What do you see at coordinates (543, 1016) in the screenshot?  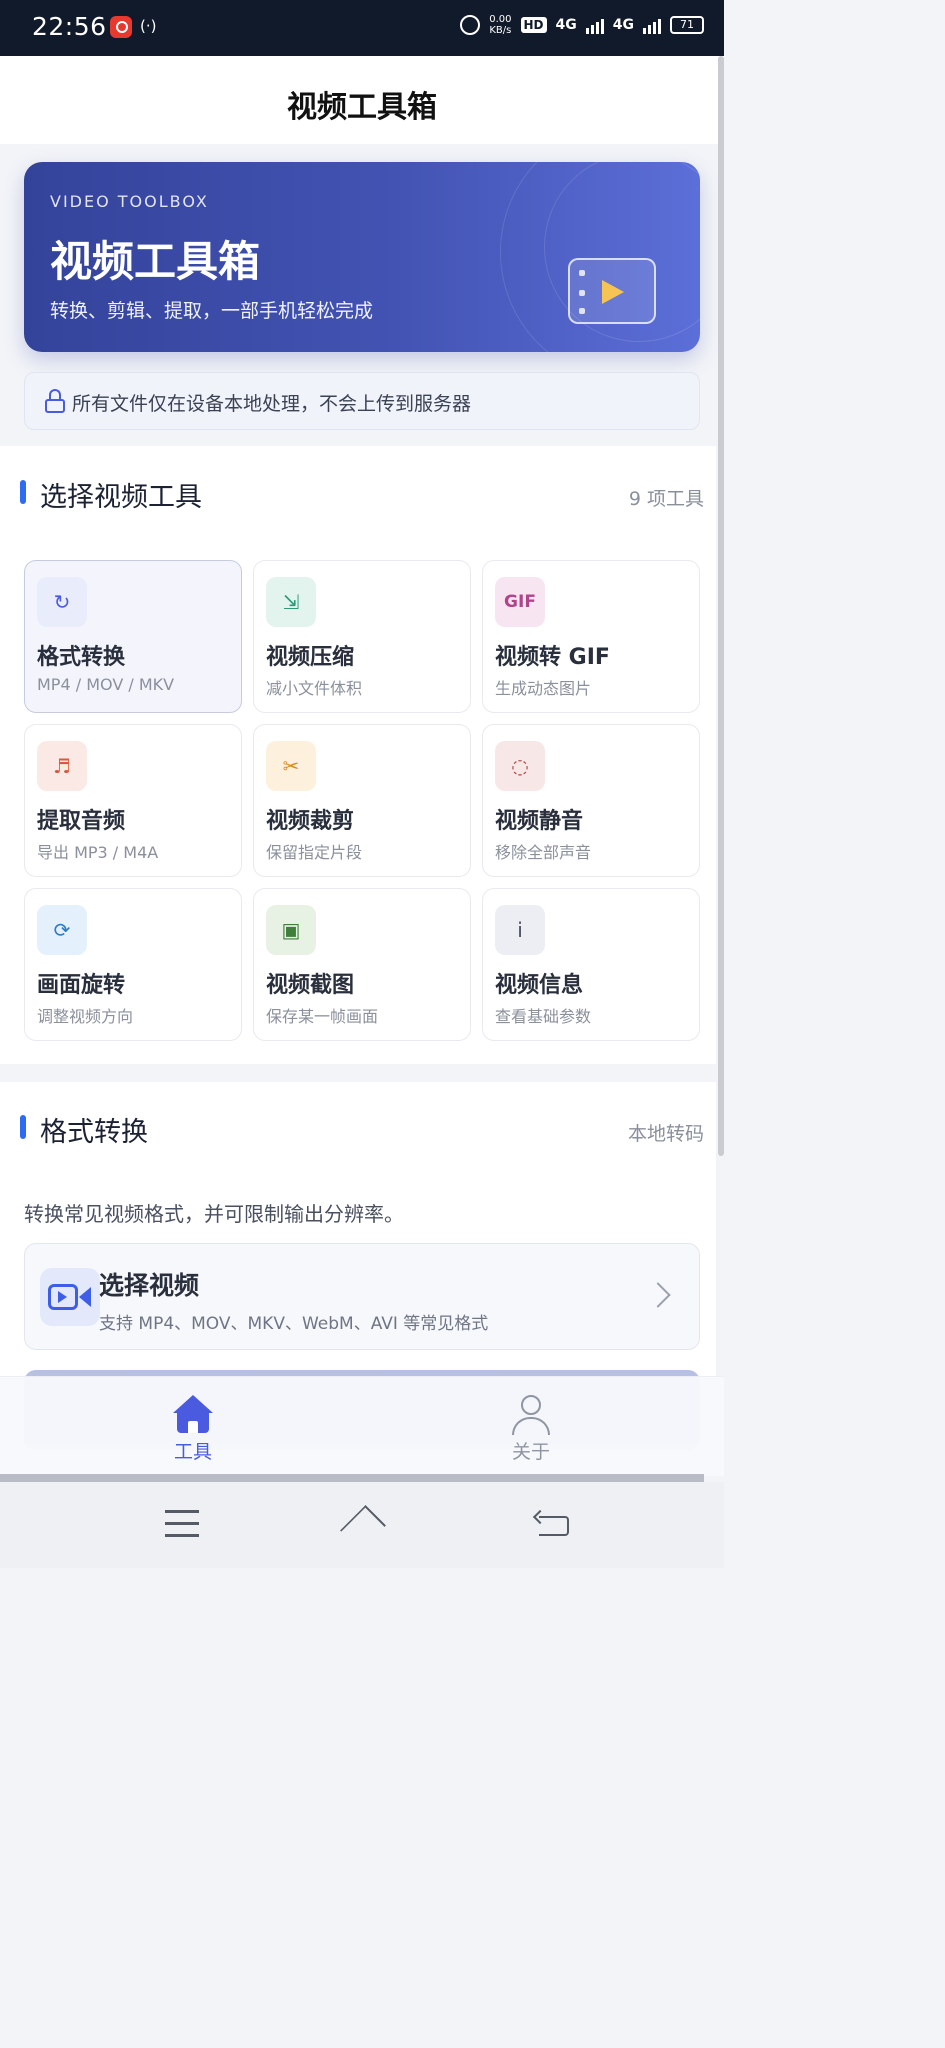 I see `tool-card-subtitle: 查看基础参数` at bounding box center [543, 1016].